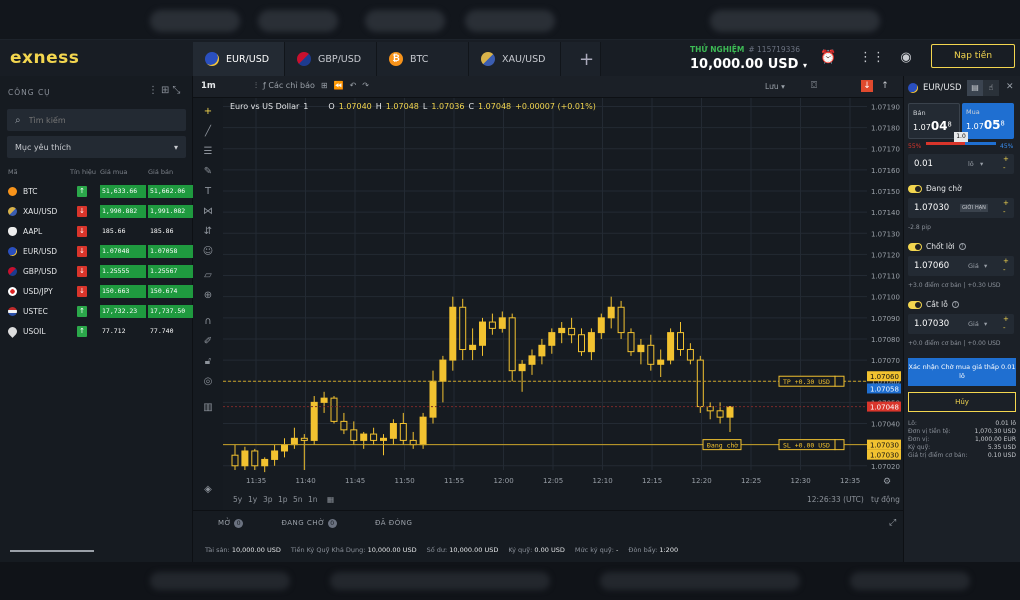 This screenshot has height=600, width=1020. I want to click on templates-icon: ⊞, so click(324, 86).